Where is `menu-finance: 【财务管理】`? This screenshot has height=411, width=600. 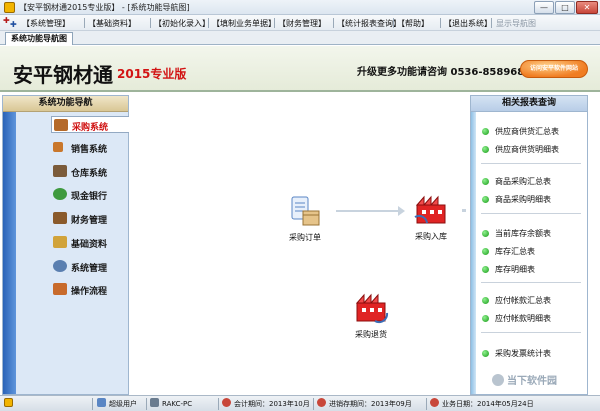 menu-finance: 【财务管理】 is located at coordinates (302, 23).